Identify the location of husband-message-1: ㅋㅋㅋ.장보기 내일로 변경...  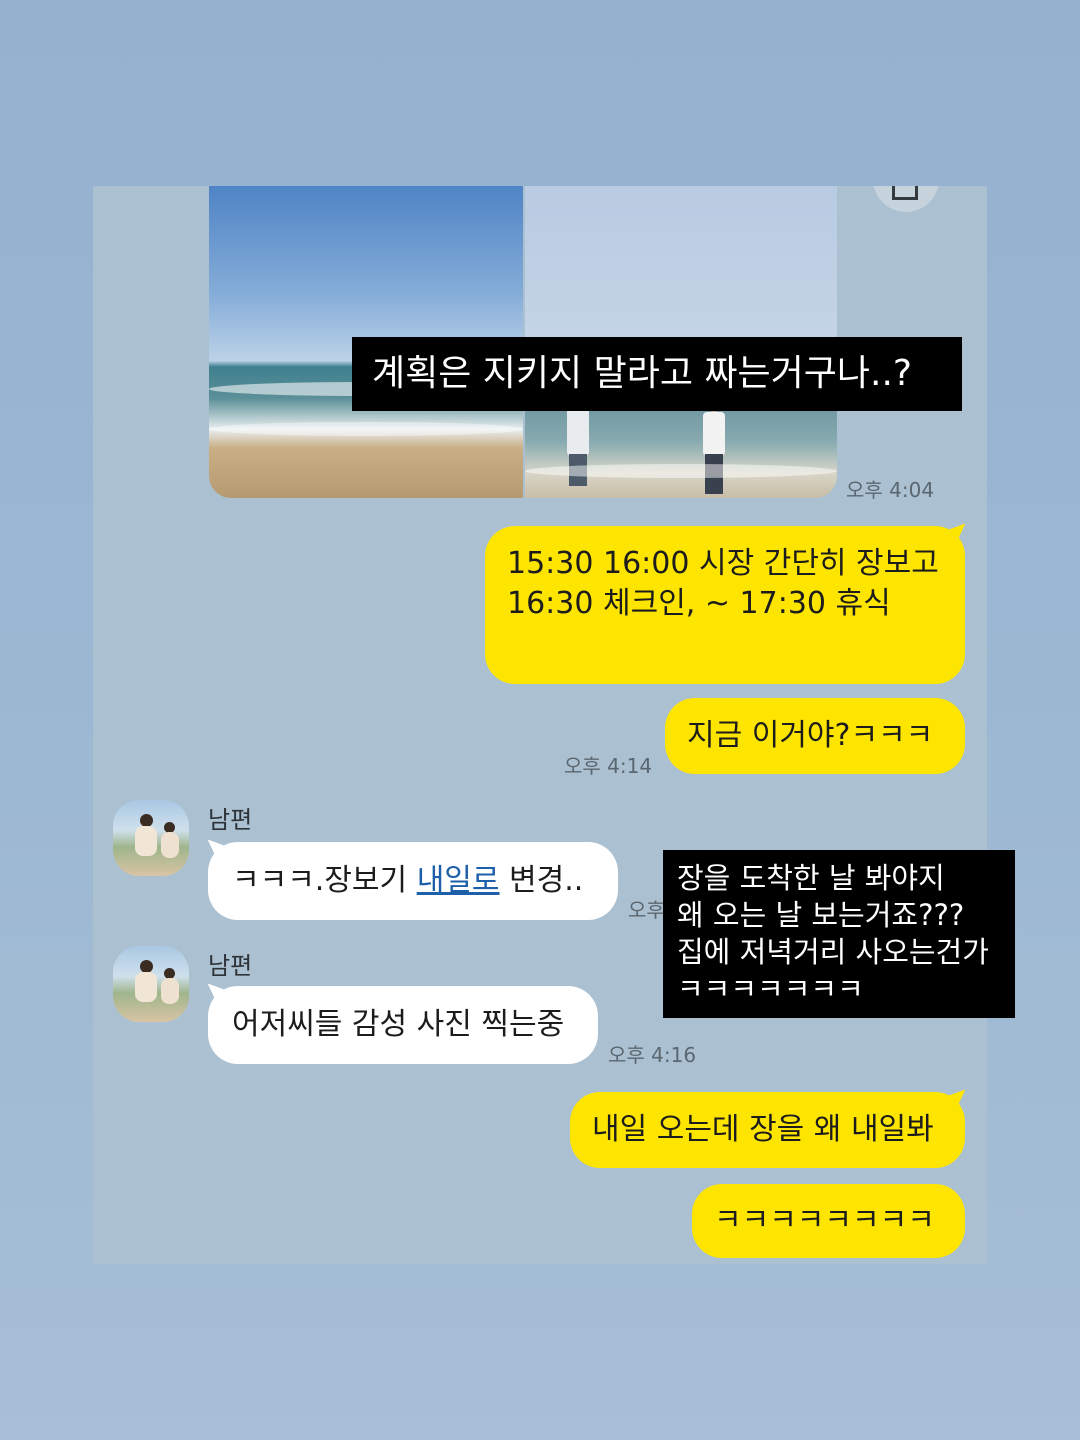
(413, 881).